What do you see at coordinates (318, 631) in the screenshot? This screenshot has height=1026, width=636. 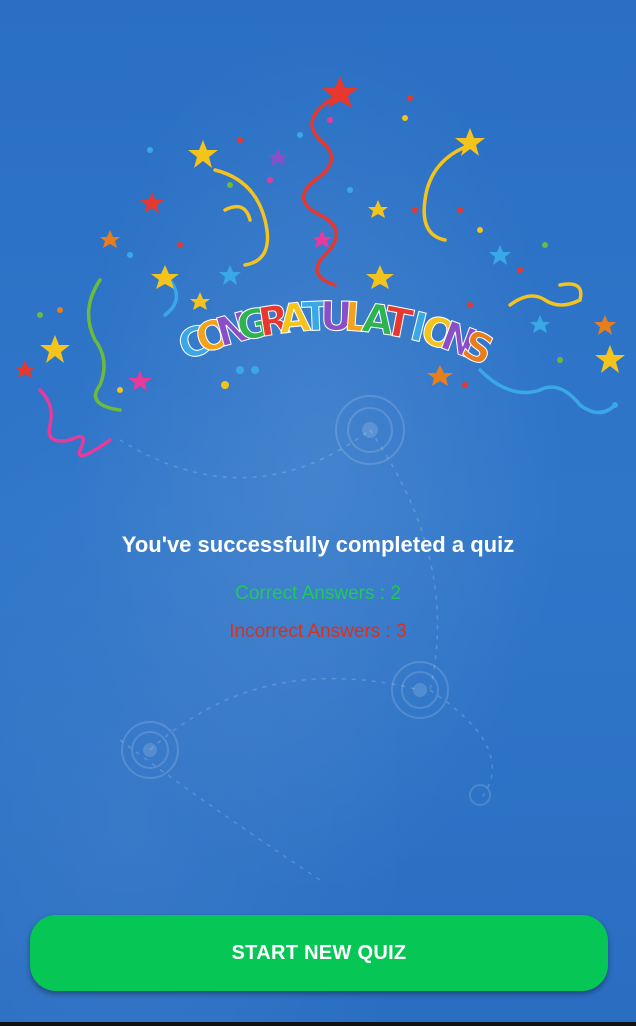 I see `incorrect-answers-count: Incorrect Answers : 3` at bounding box center [318, 631].